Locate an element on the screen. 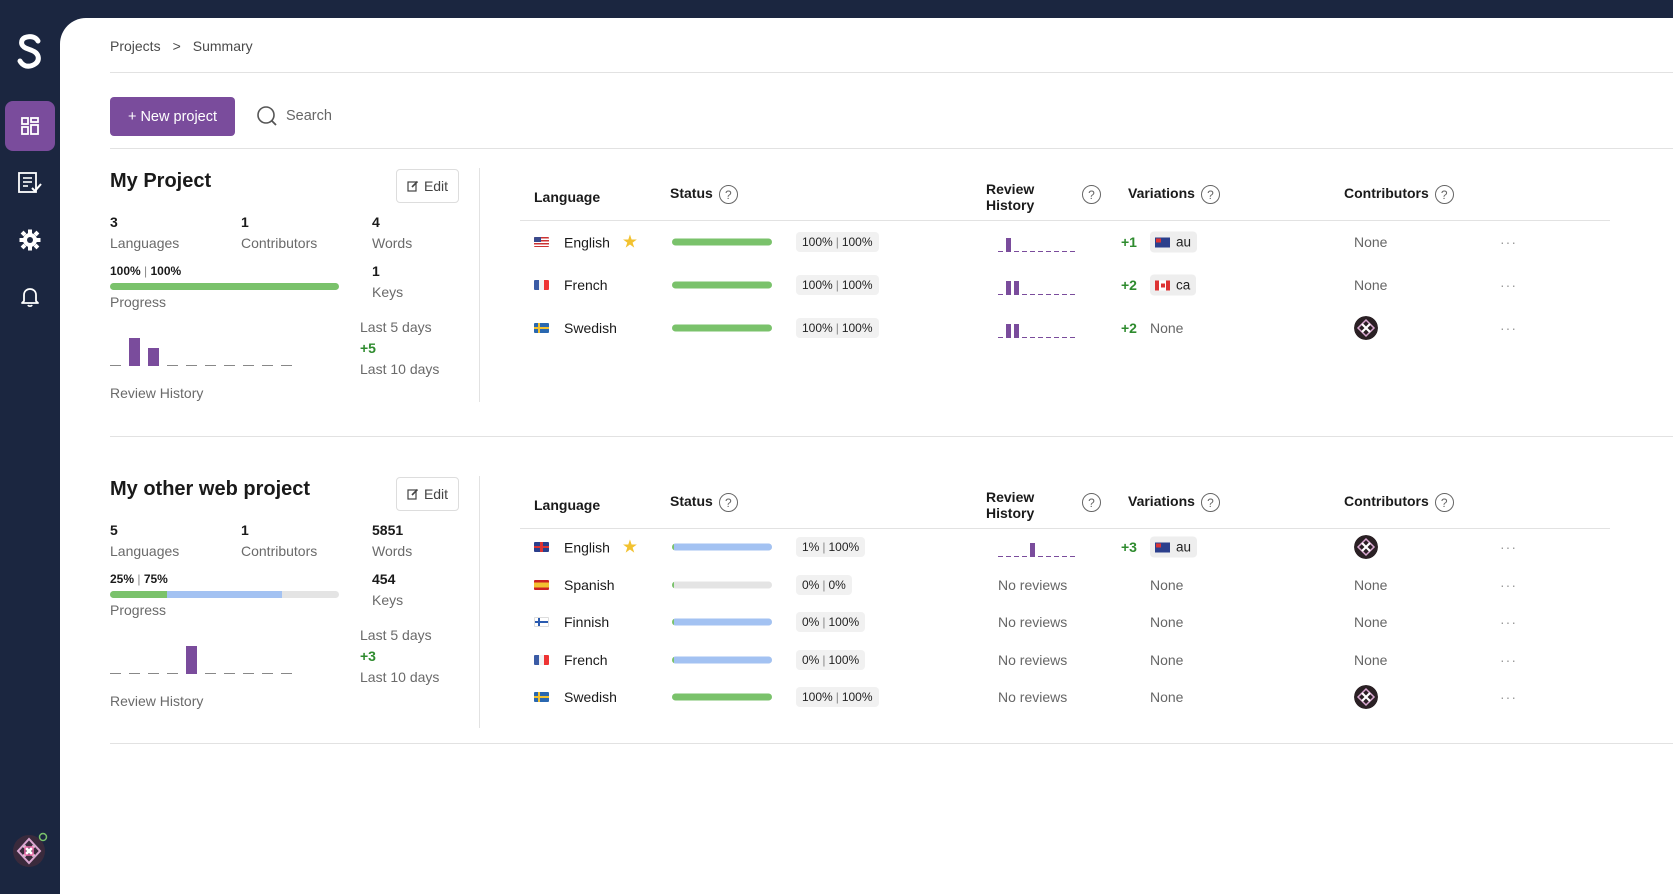 This screenshot has height=894, width=1673. flag-fr-icon is located at coordinates (541, 285).